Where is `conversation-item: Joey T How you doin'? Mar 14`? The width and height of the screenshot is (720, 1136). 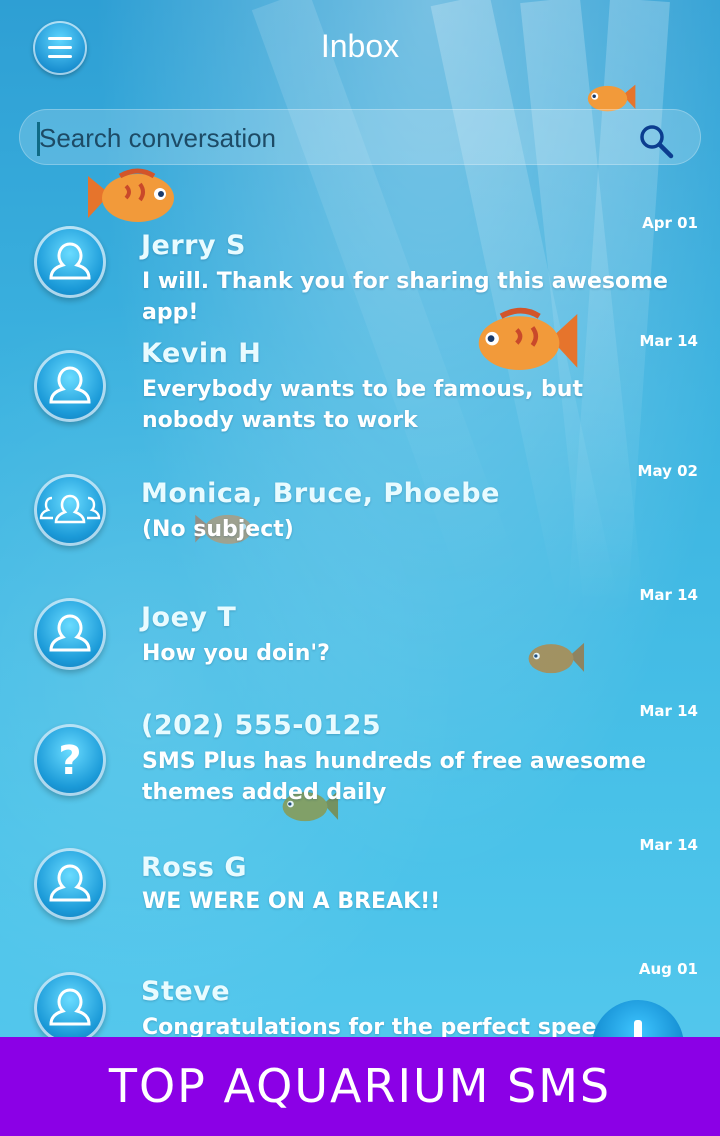
conversation-item: Joey T How you doin'? Mar 14 is located at coordinates (360, 639).